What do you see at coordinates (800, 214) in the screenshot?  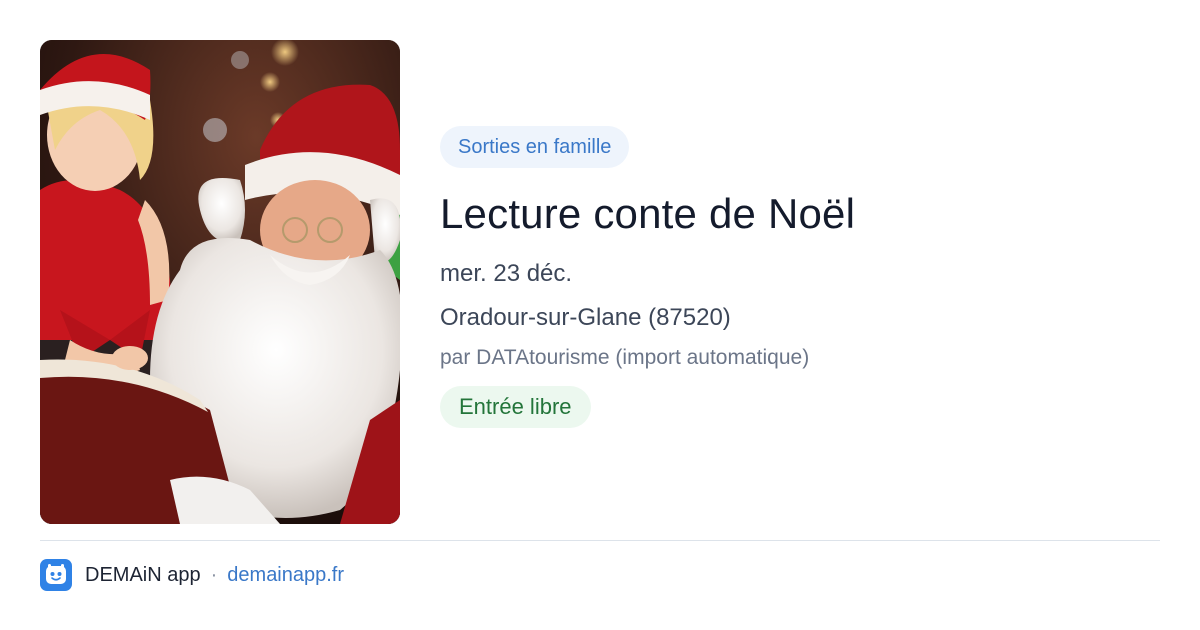 I see `event-title: Lecture conte de Noël` at bounding box center [800, 214].